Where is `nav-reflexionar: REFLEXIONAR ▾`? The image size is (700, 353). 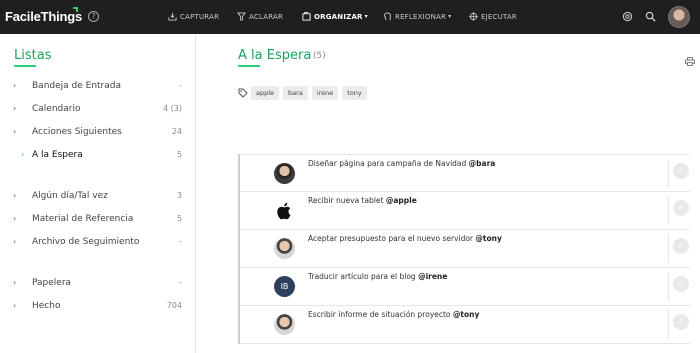
nav-reflexionar: REFLEXIONAR ▾ is located at coordinates (417, 16).